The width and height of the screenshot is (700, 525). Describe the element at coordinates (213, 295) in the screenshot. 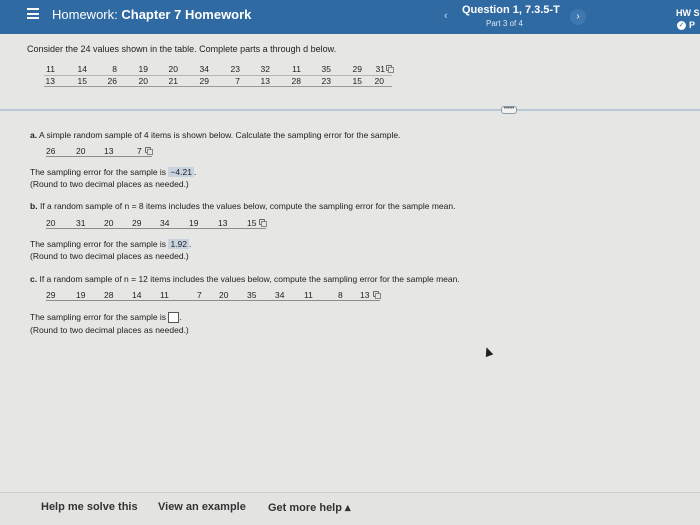

I see `part-c-sample-row: 29 19 28 14 11 7 20 35 34 11 8 13` at that location.